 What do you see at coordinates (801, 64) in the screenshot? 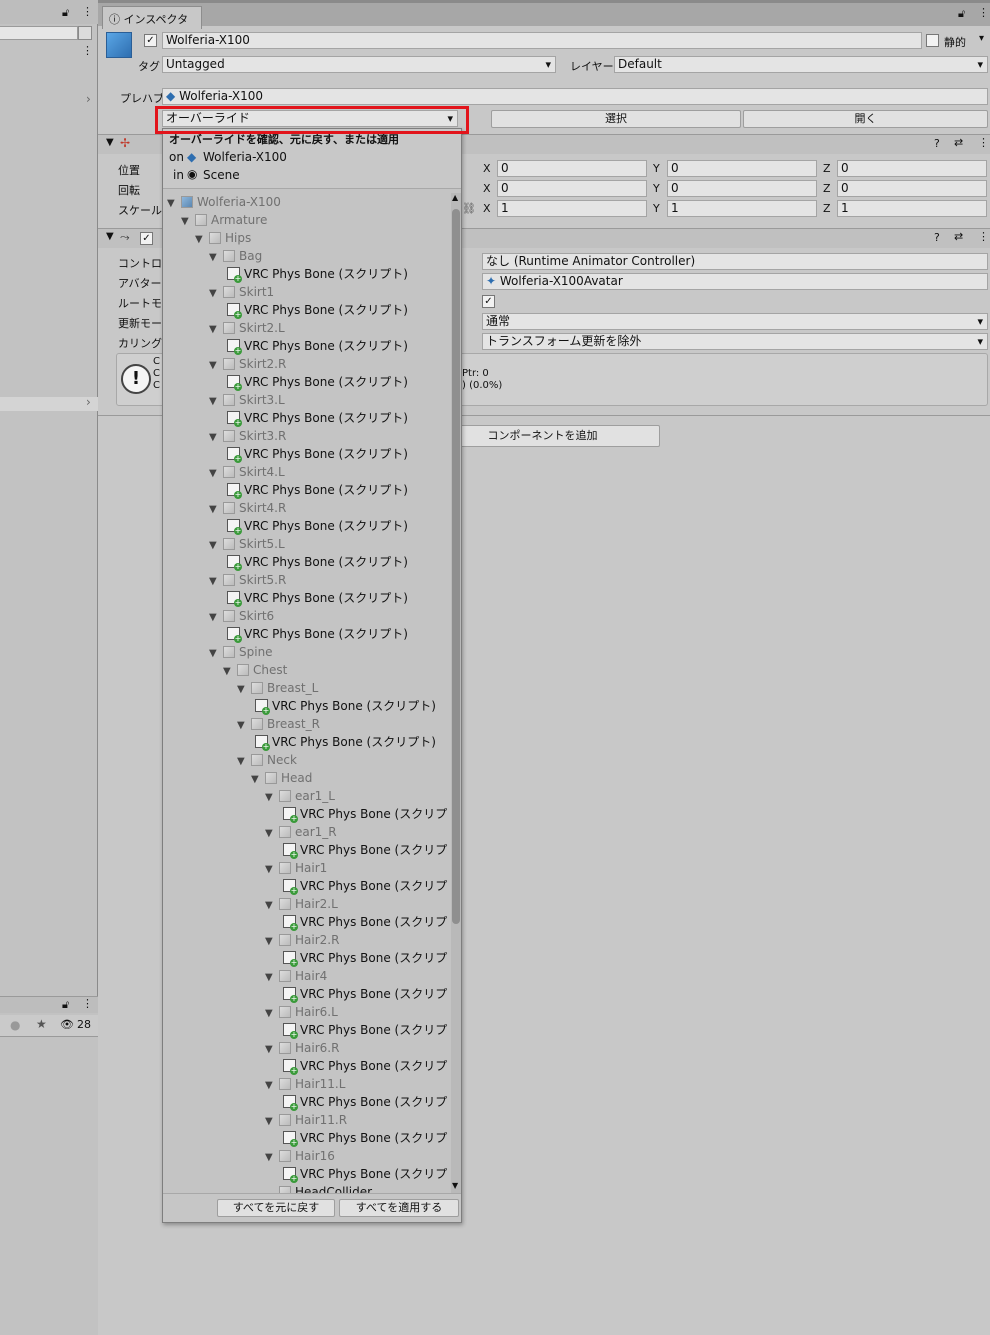
I see `layer-dropdown: Default` at bounding box center [801, 64].